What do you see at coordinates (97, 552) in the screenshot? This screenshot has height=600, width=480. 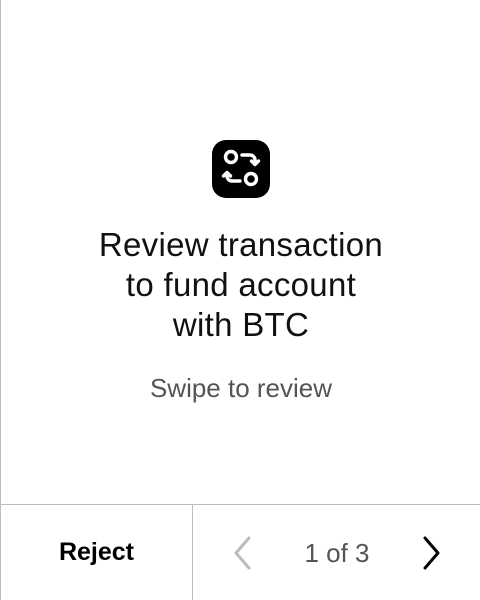 I see `reject-button: Reject` at bounding box center [97, 552].